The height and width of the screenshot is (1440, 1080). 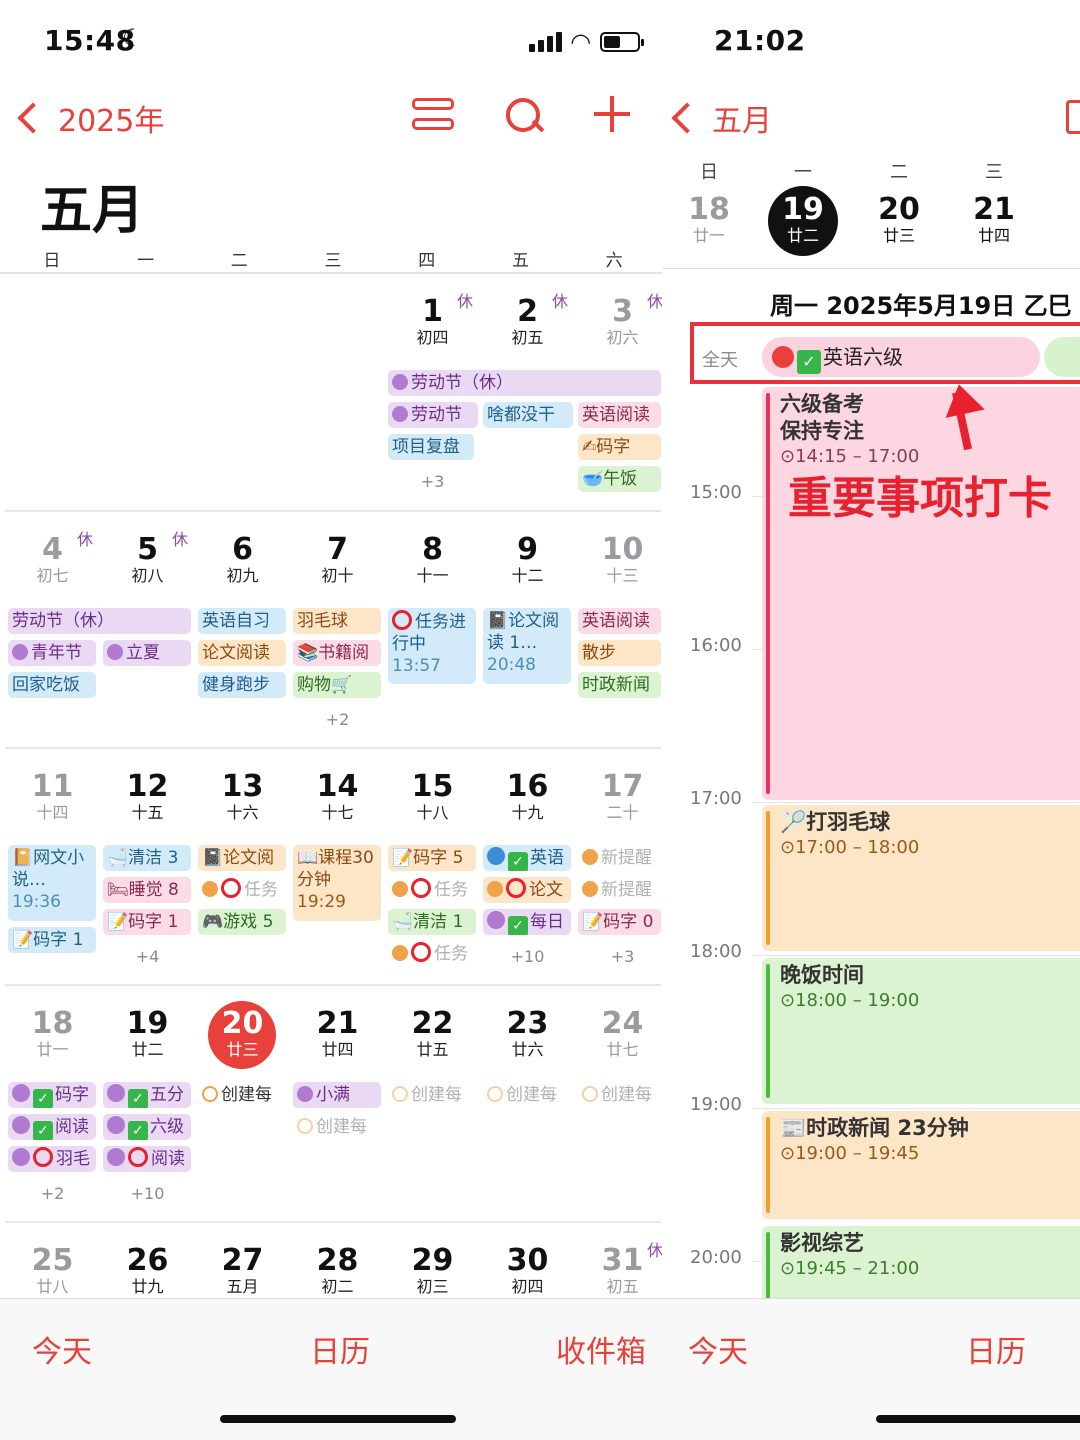 I want to click on event-chip: 小满, so click(x=337, y=1095).